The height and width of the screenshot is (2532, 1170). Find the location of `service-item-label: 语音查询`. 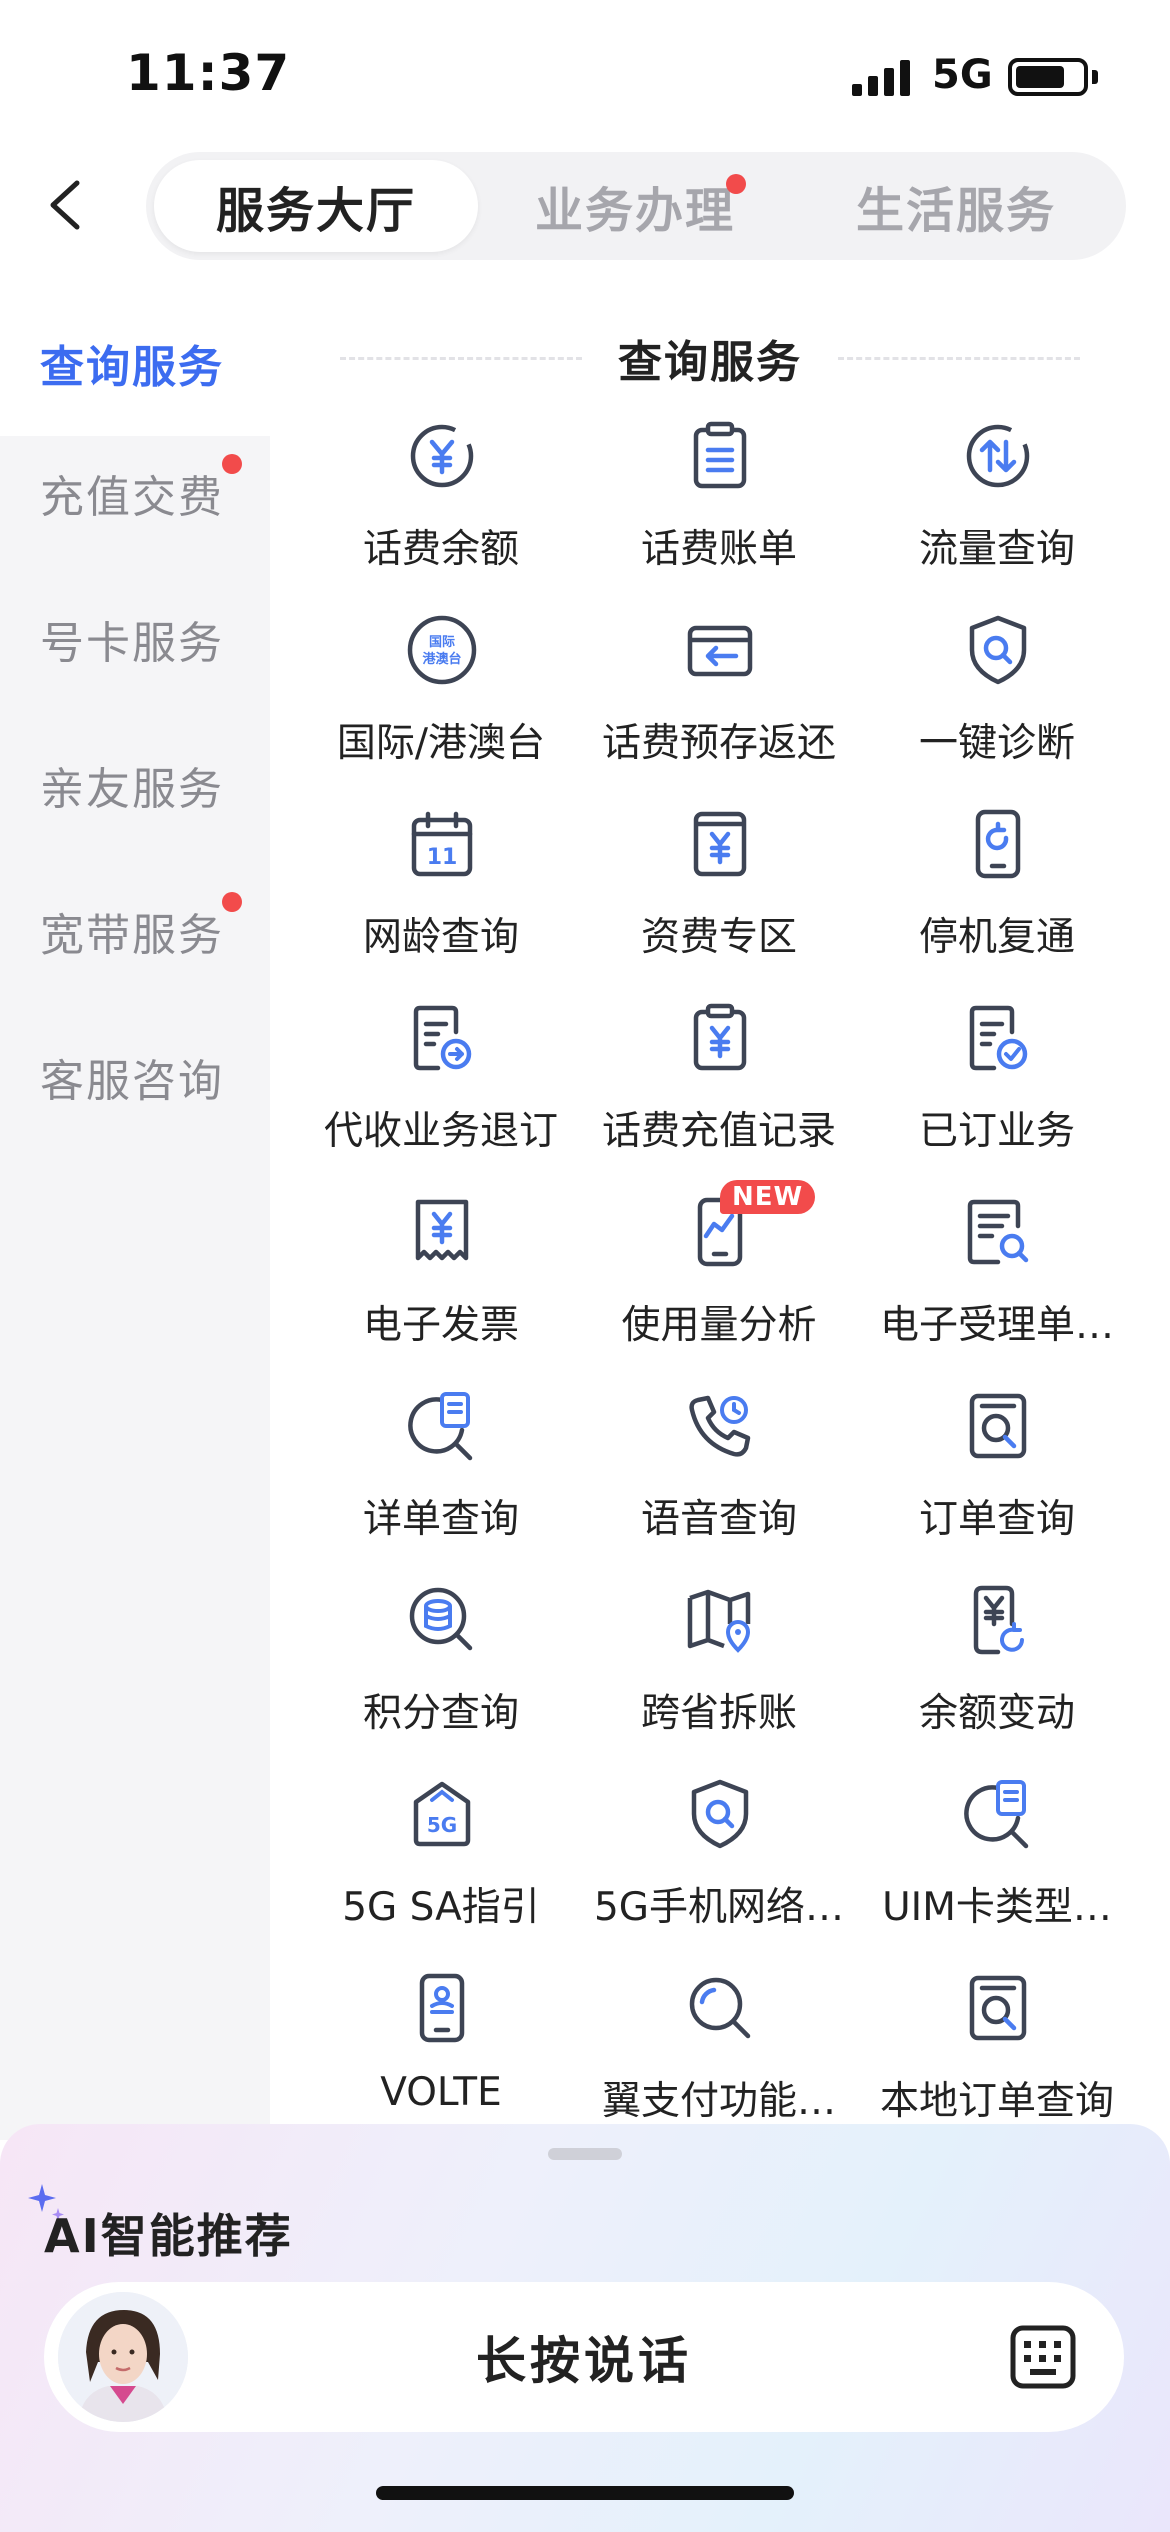

service-item-label: 语音查询 is located at coordinates (718, 1519).